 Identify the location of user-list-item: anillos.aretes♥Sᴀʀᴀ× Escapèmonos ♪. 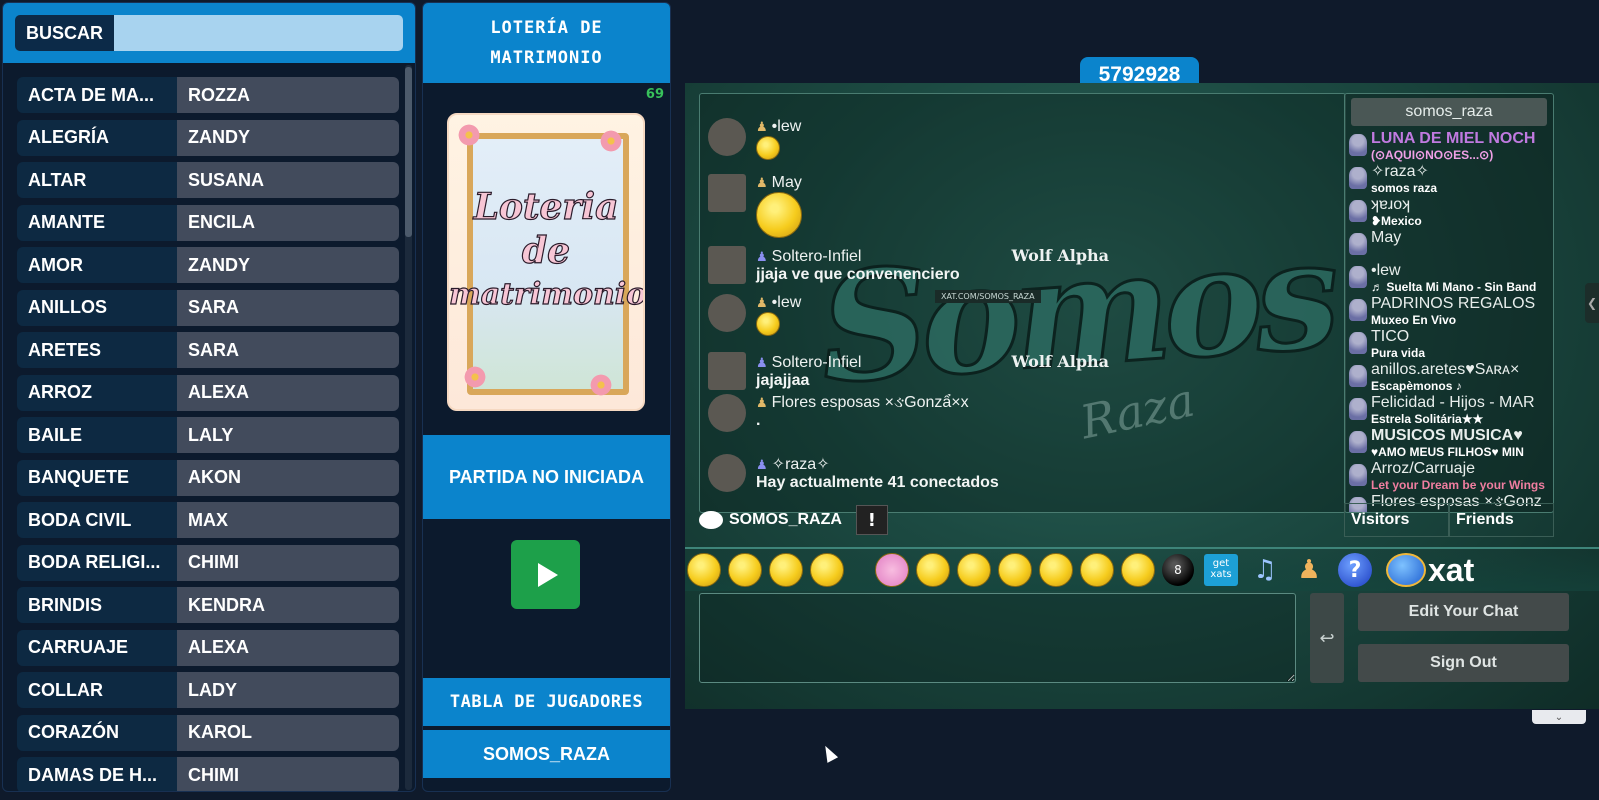
(1449, 377).